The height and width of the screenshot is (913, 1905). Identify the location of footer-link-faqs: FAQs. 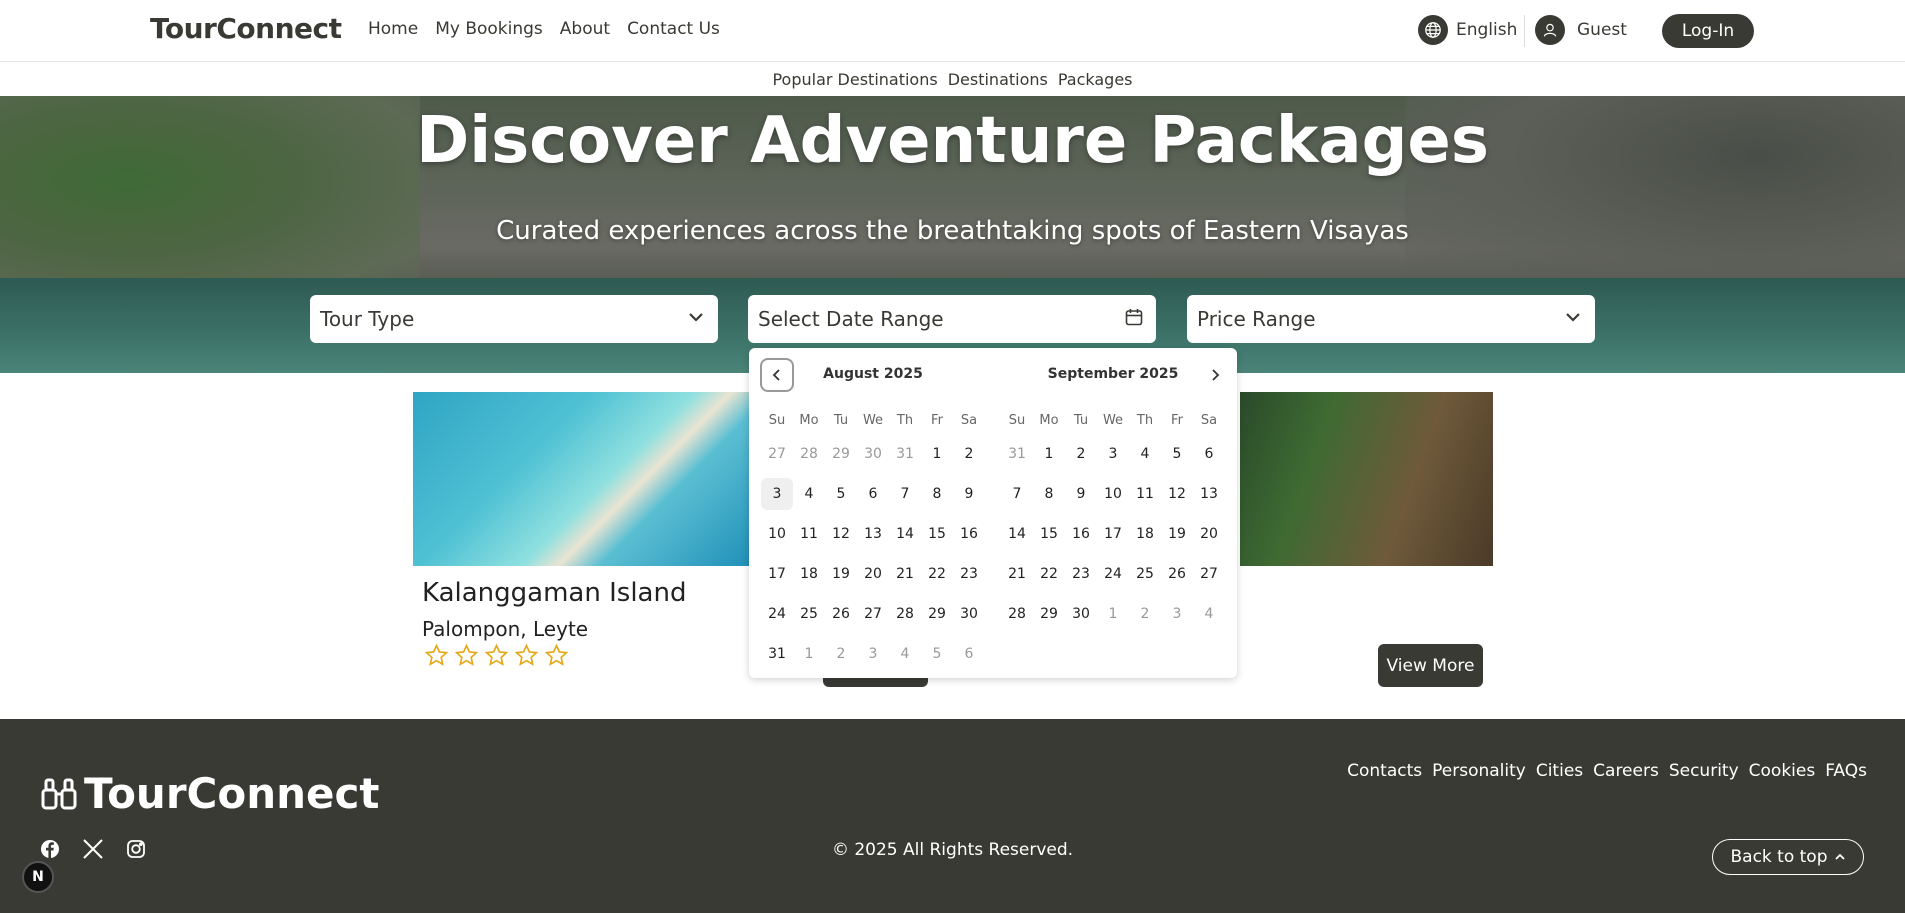
(1846, 771).